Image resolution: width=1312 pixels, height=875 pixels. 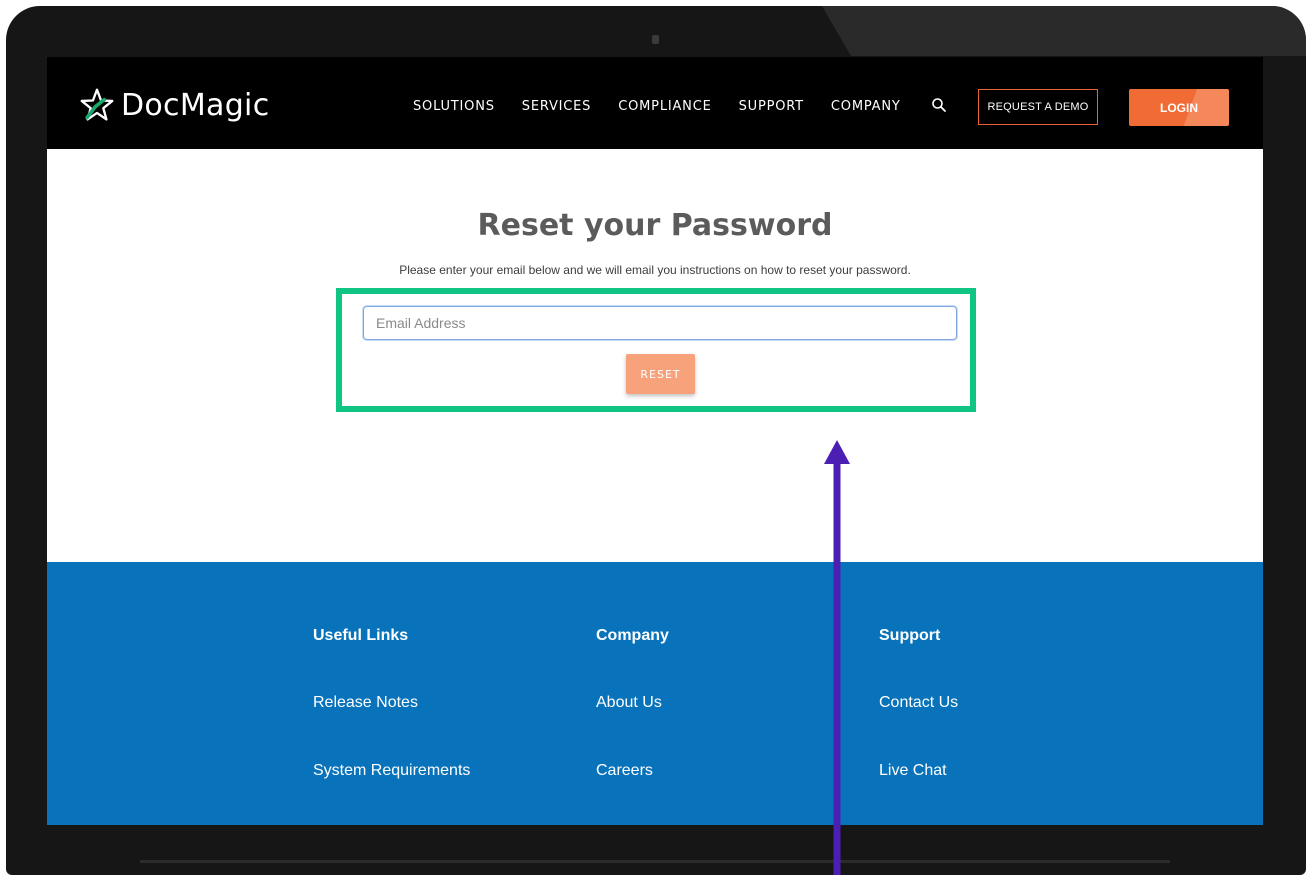 I want to click on search-icon, so click(x=939, y=105).